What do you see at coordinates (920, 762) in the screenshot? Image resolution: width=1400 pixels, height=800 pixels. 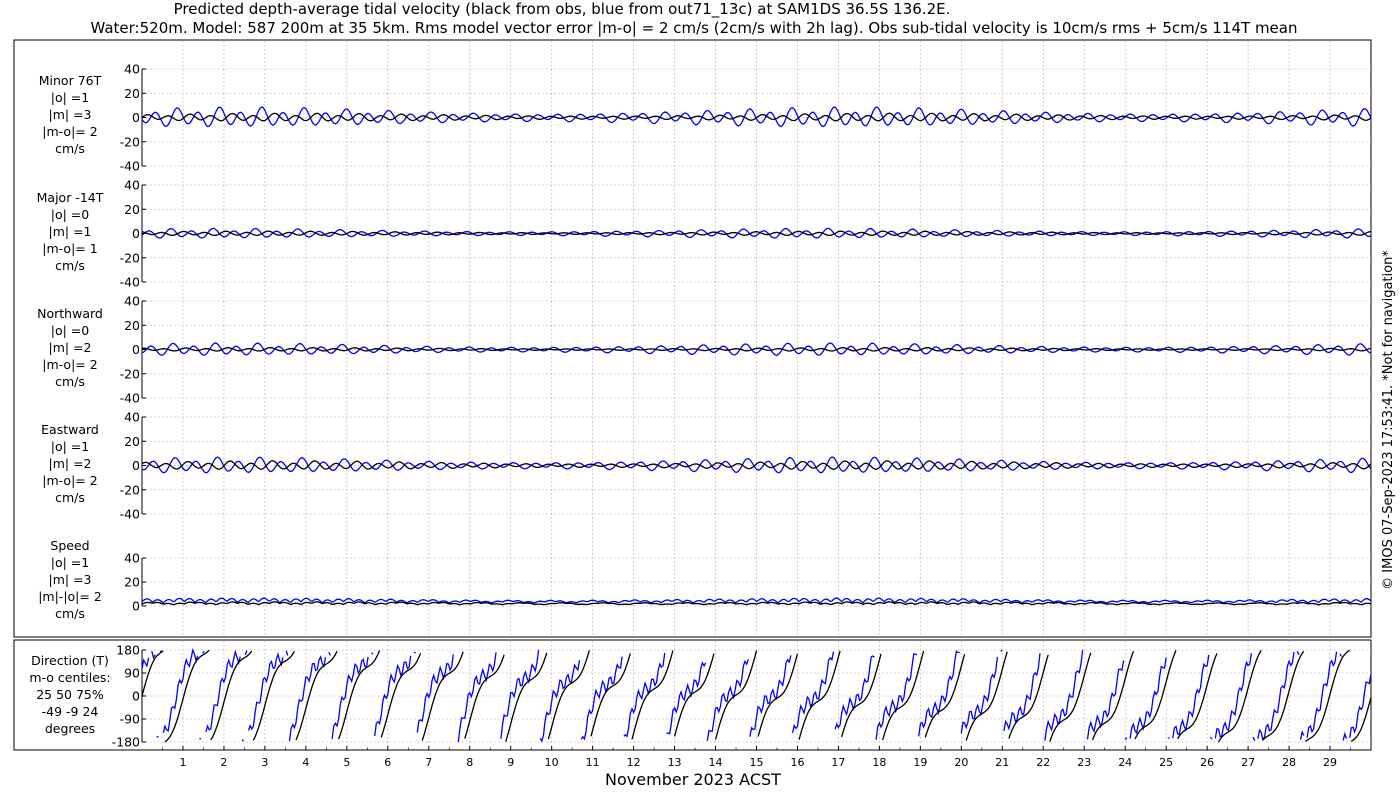 I see `x-tick-label: 19` at bounding box center [920, 762].